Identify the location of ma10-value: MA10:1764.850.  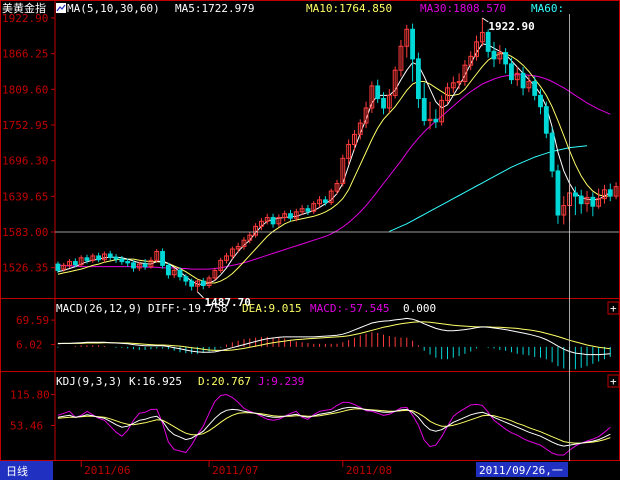
(349, 8).